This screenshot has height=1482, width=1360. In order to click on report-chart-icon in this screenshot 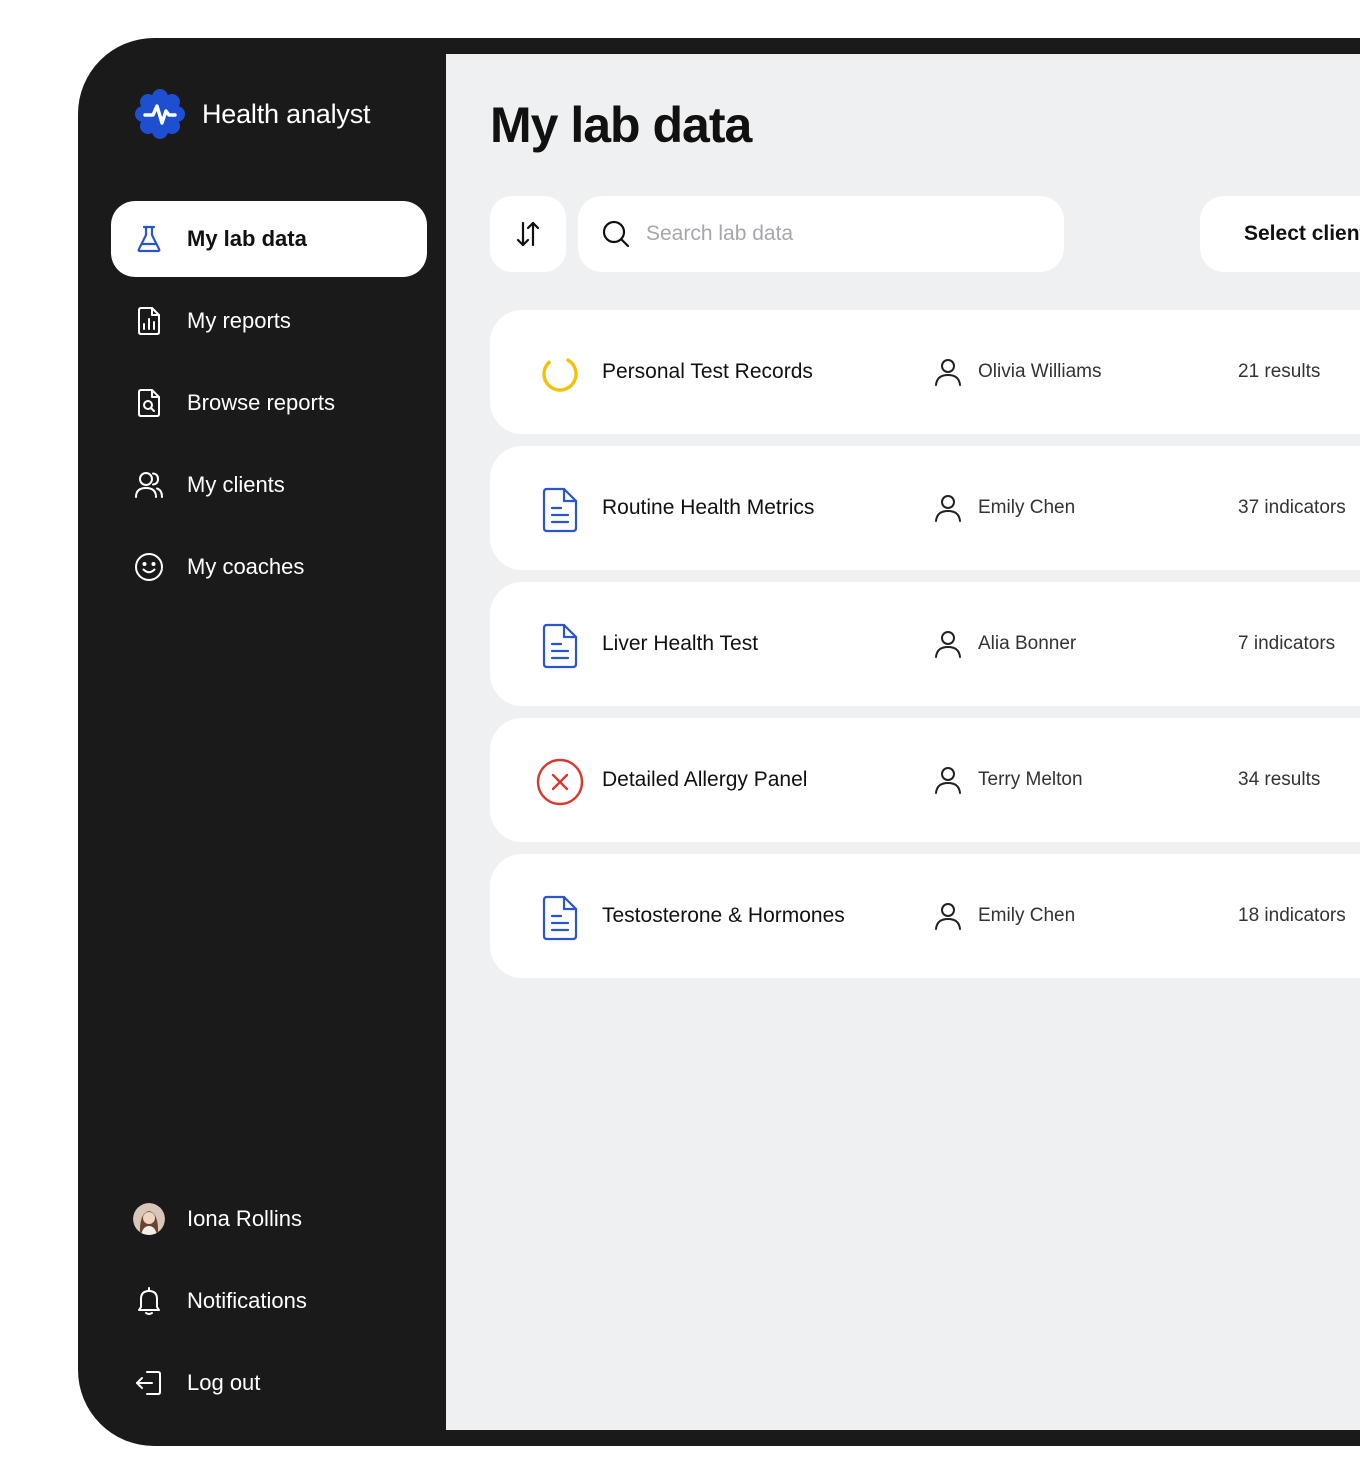, I will do `click(149, 321)`.